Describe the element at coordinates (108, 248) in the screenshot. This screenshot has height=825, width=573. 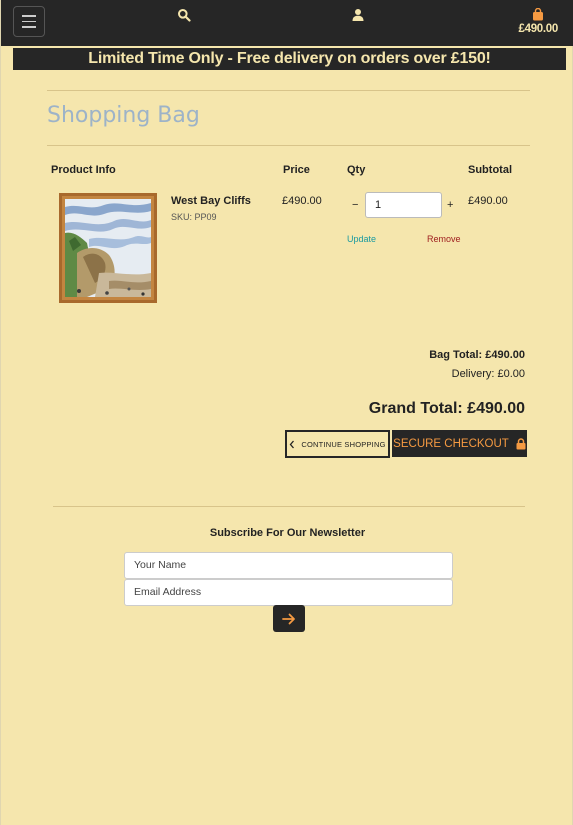
I see `product-image` at that location.